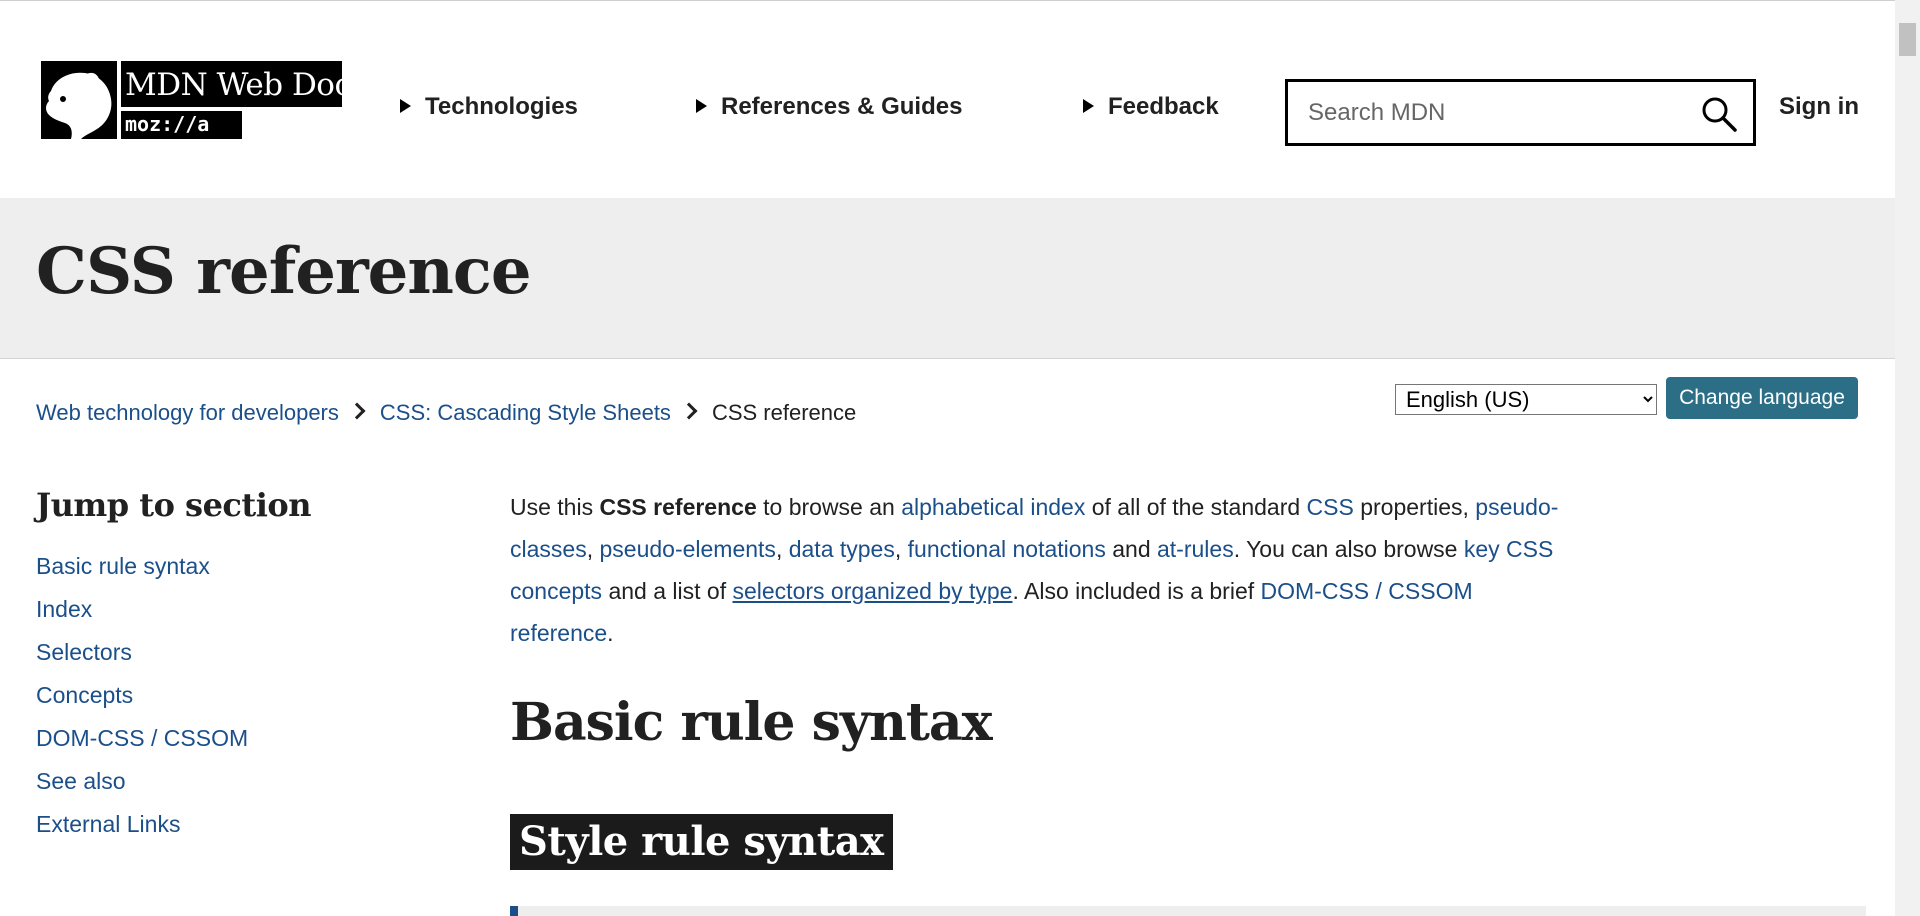  I want to click on toc-item: Basic rule syntax, so click(142, 574).